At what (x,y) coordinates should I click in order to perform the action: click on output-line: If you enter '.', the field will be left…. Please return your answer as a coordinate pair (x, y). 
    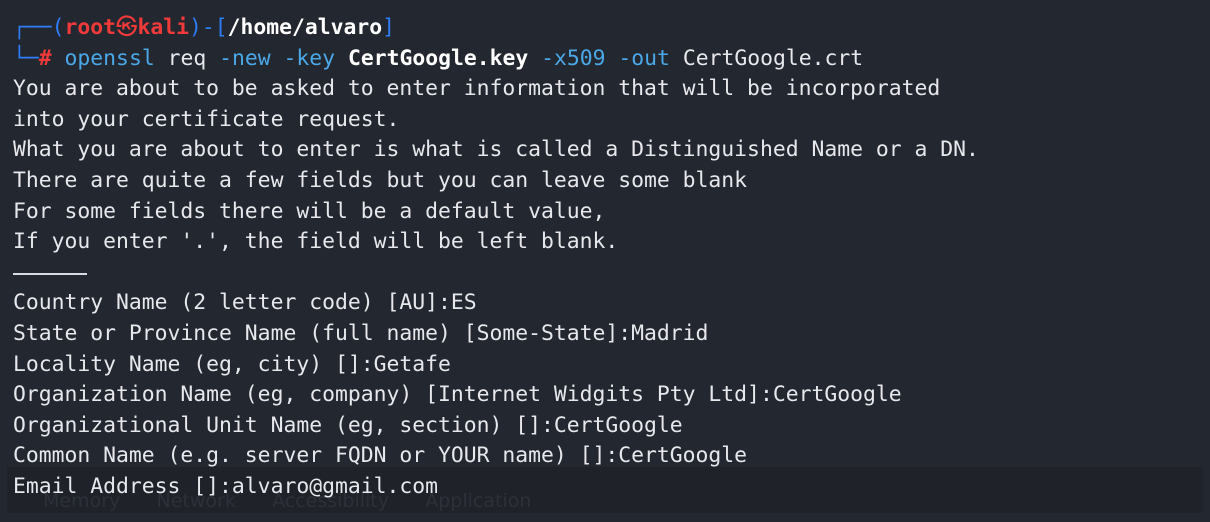
    Looking at the image, I should click on (316, 242).